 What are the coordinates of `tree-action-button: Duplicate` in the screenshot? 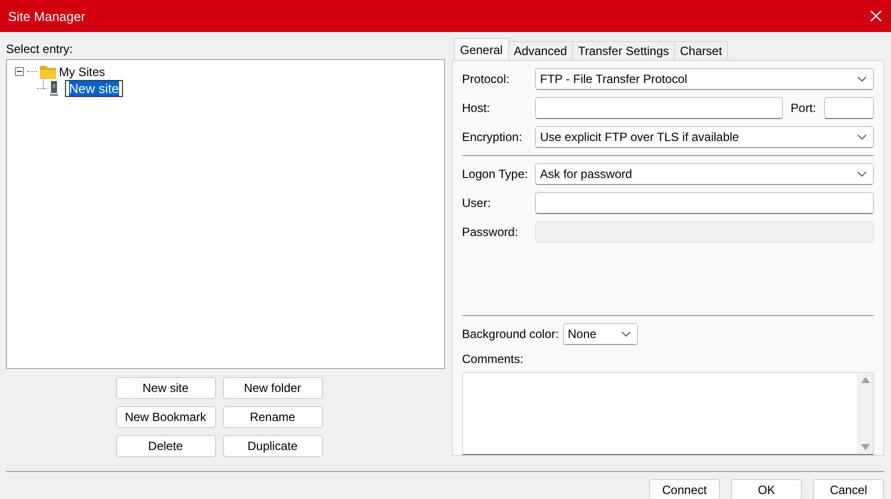 It's located at (272, 446).